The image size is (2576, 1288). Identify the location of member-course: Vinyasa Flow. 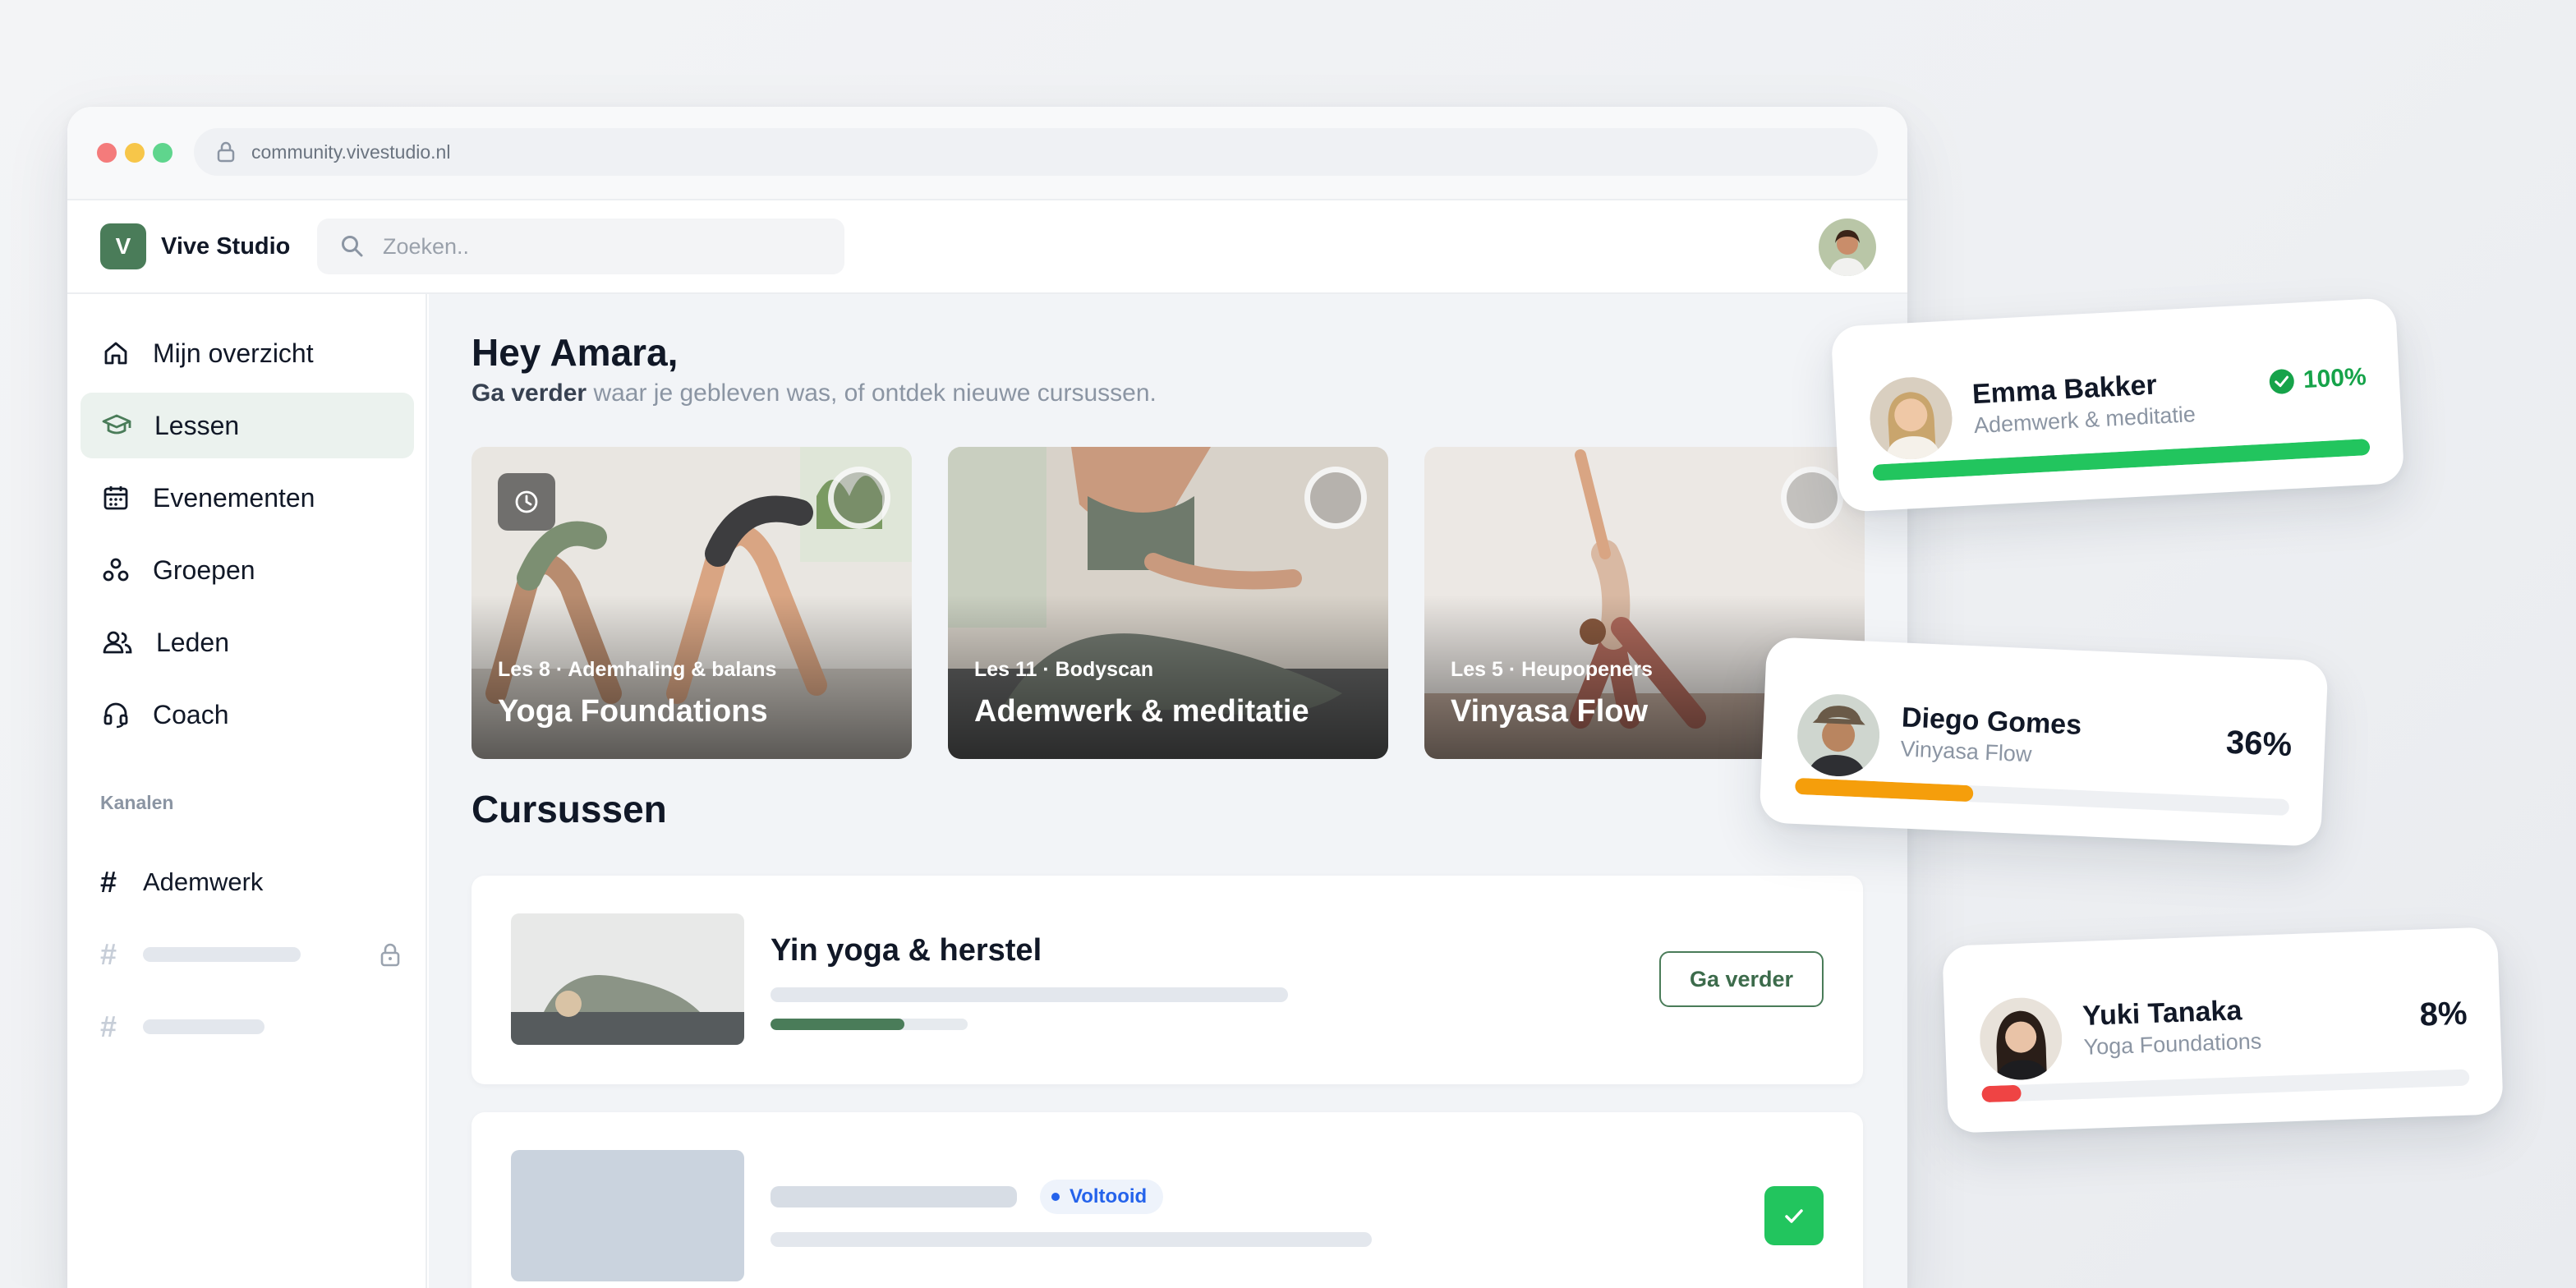
(1966, 751).